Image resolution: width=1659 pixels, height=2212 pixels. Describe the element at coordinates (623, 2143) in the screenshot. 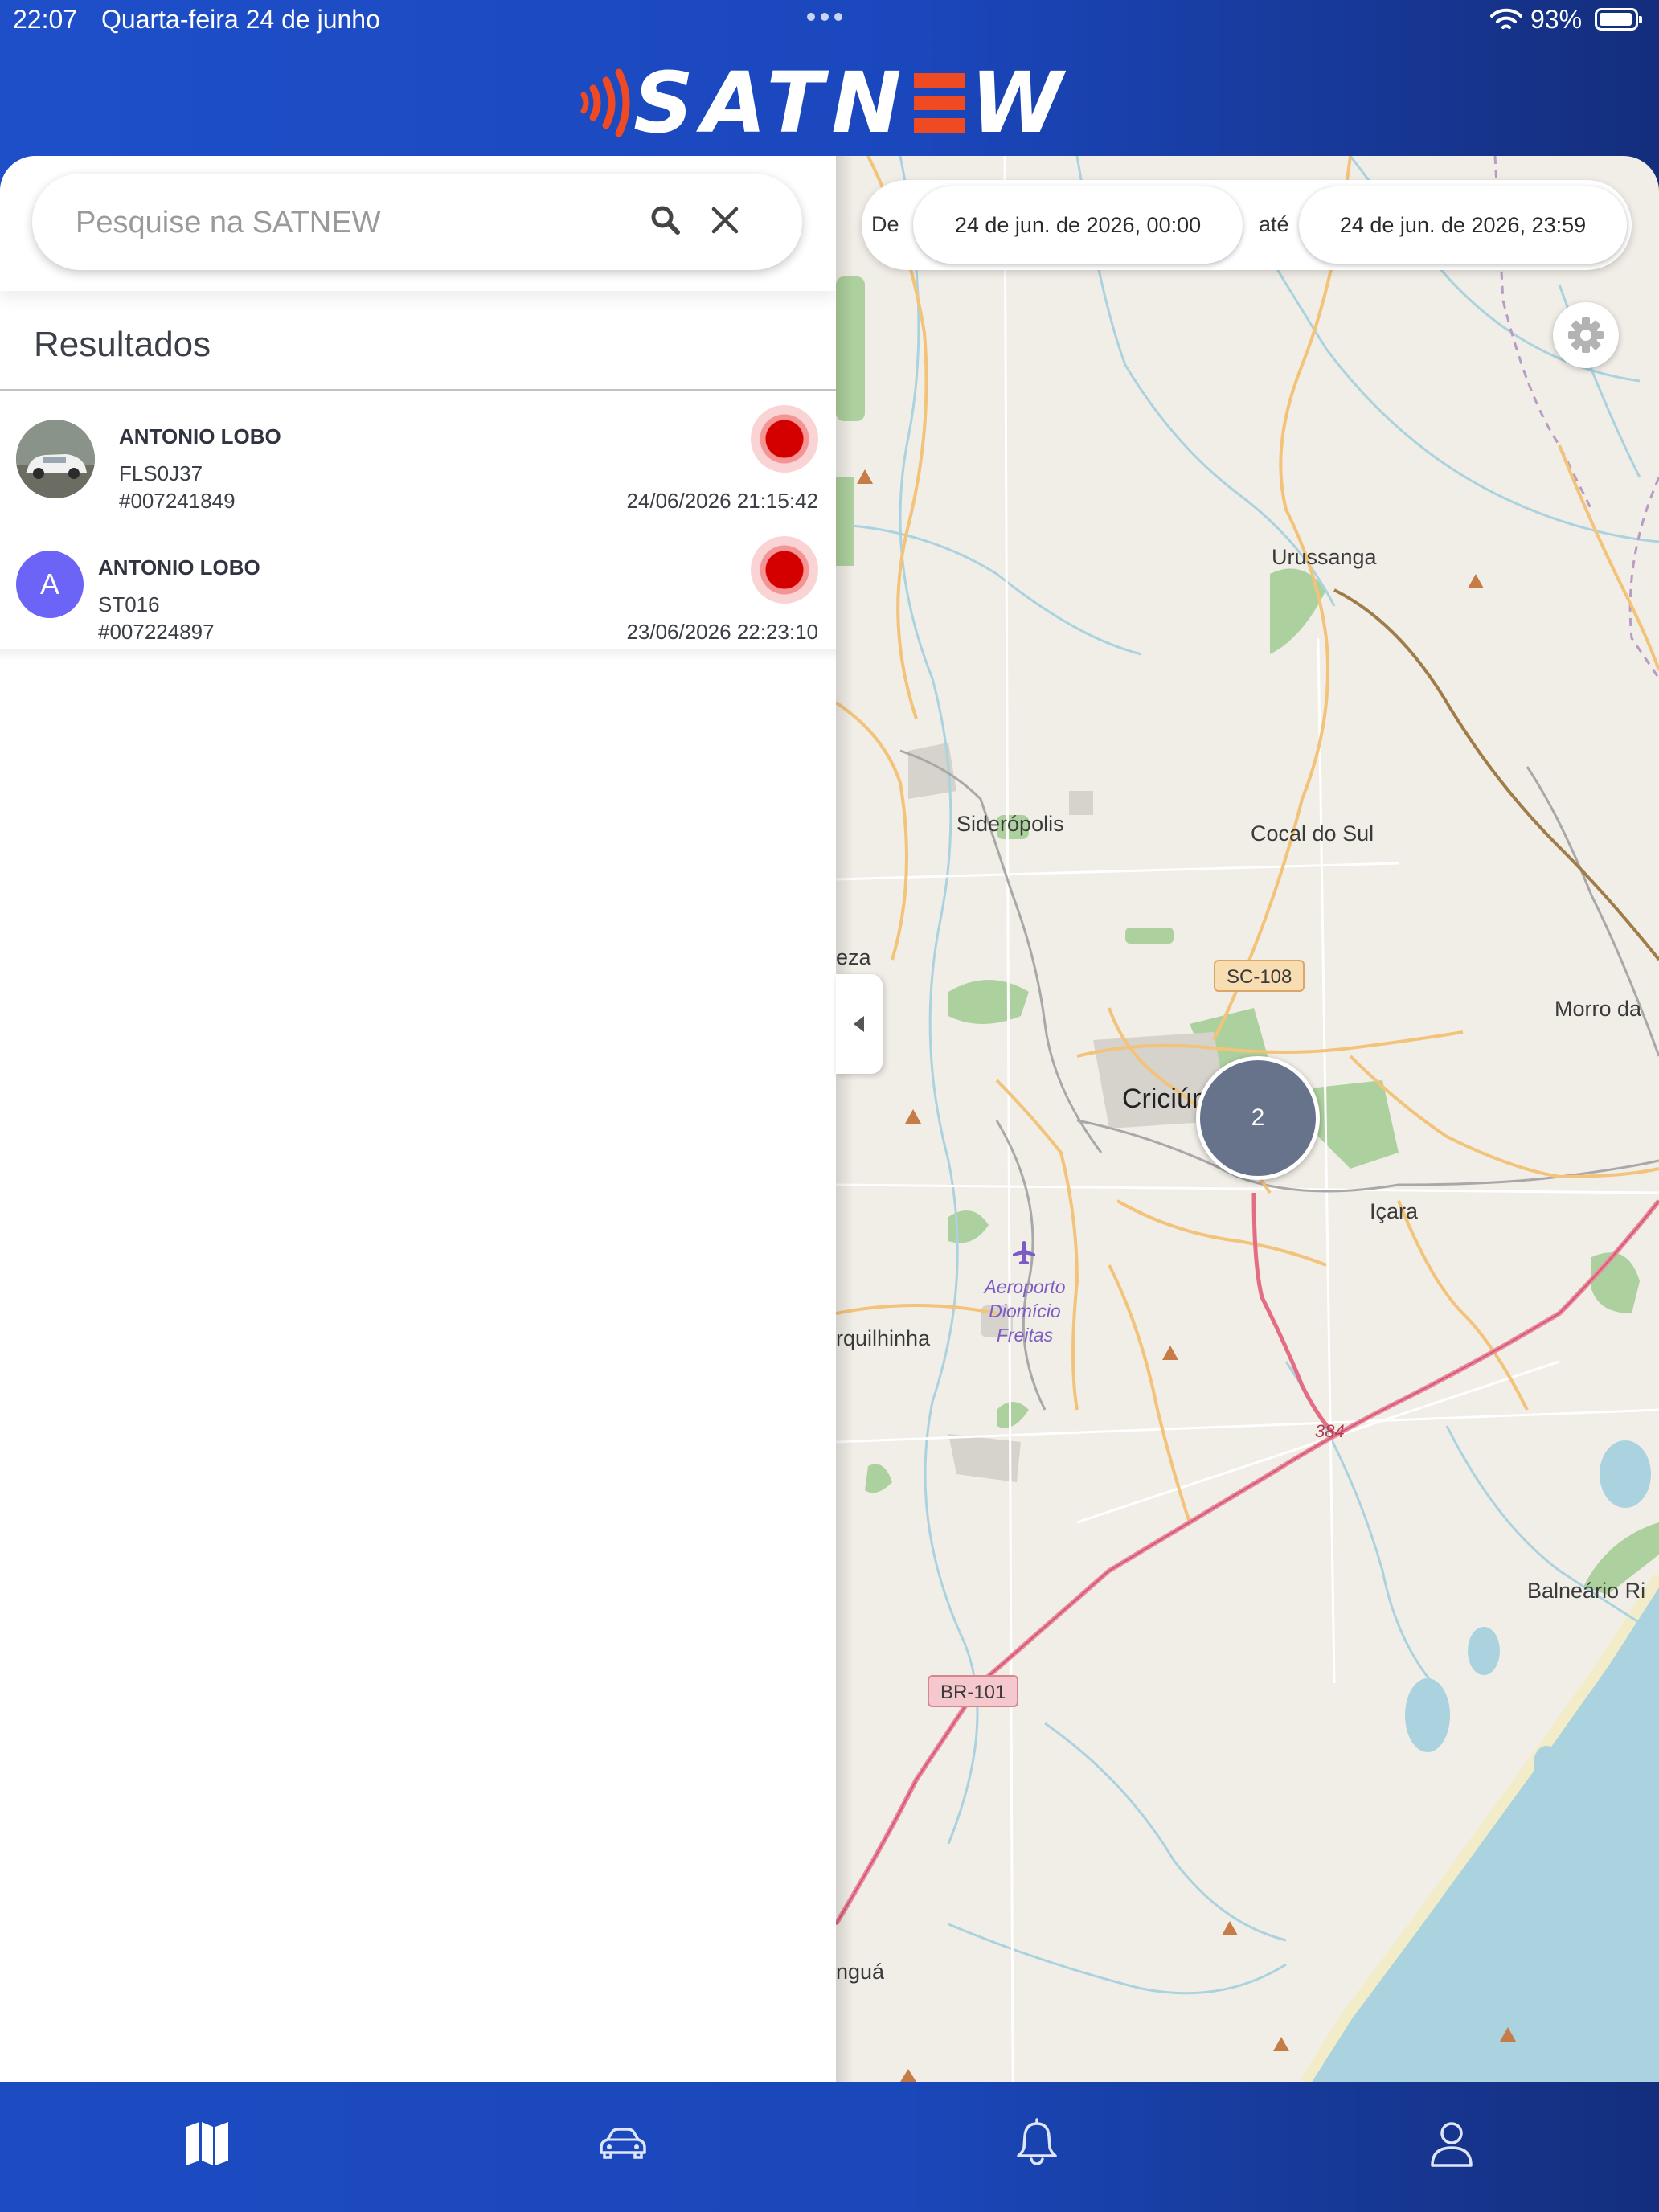

I see `car-icon` at that location.